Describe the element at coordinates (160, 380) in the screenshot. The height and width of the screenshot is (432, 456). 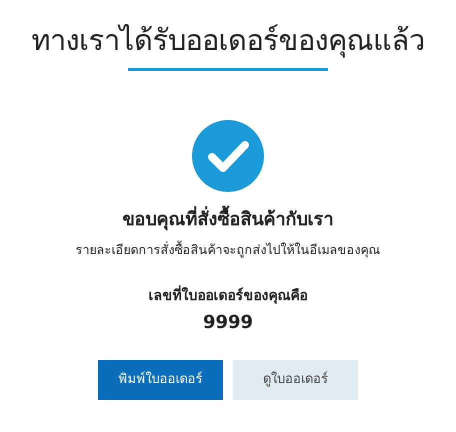
I see `print-order-button: พิมพ์ใบออเดอร์` at that location.